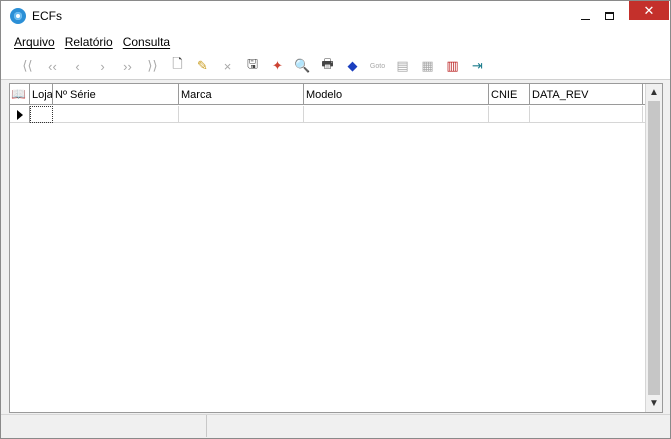 The image size is (671, 439). I want to click on maximize-button, so click(609, 16).